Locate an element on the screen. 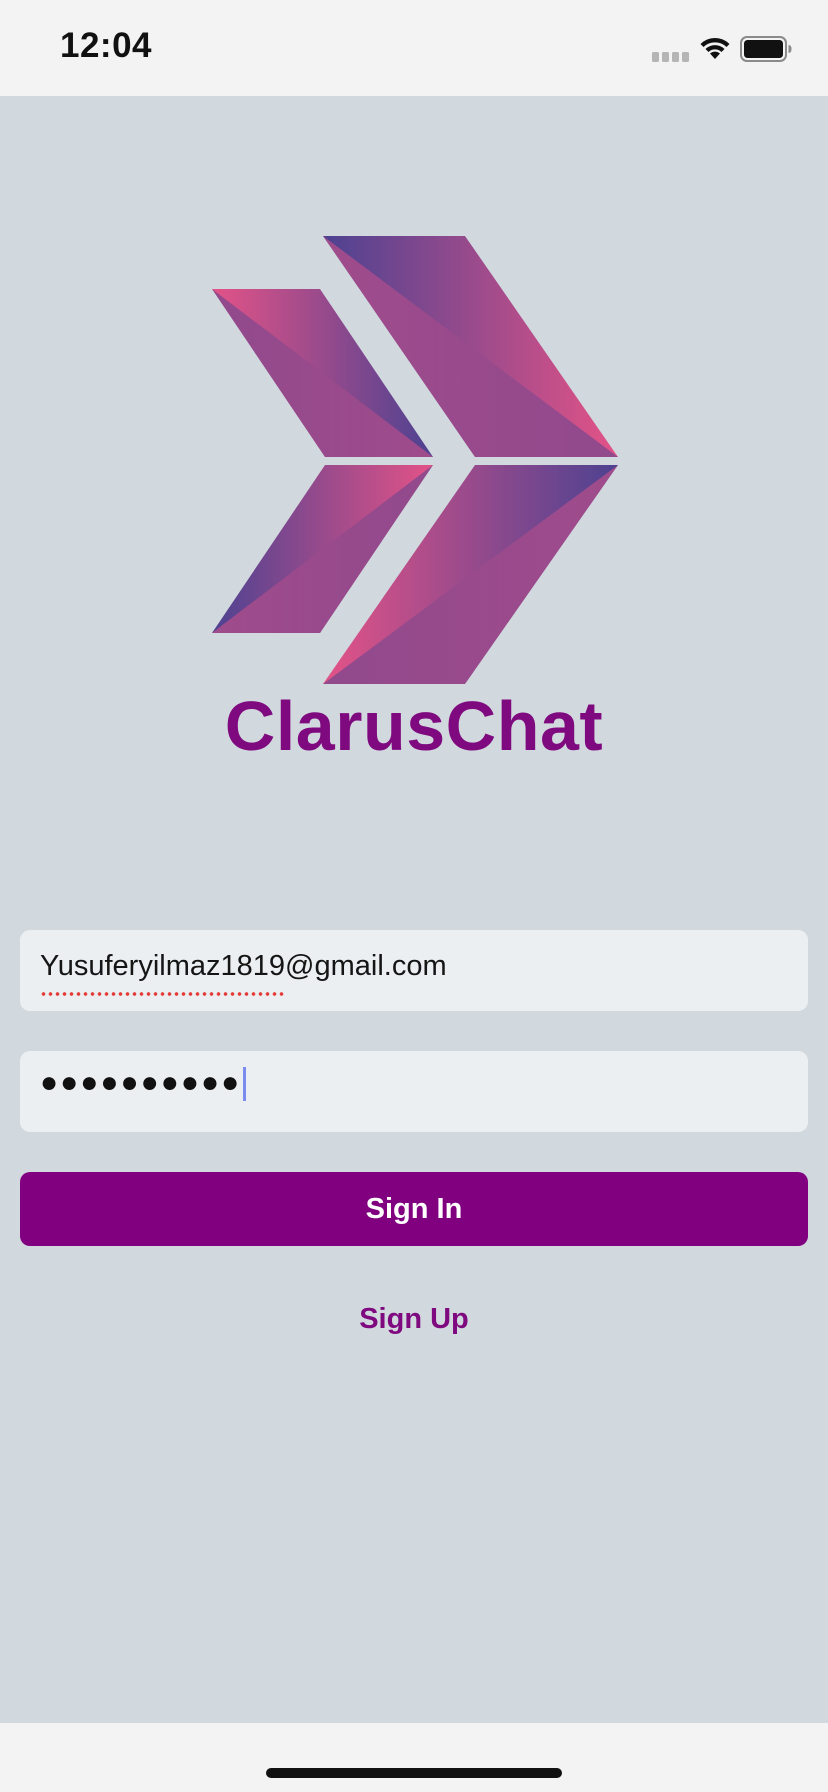  app-title: ClarusChat is located at coordinates (414, 726).